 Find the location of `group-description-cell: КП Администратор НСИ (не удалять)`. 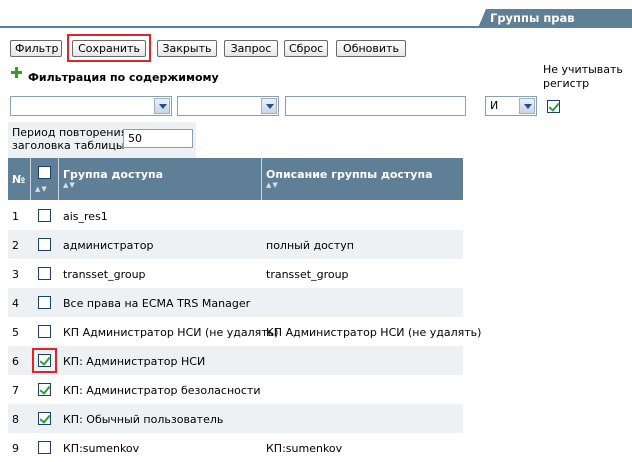

group-description-cell: КП Администратор НСИ (не удалять) is located at coordinates (374, 332).